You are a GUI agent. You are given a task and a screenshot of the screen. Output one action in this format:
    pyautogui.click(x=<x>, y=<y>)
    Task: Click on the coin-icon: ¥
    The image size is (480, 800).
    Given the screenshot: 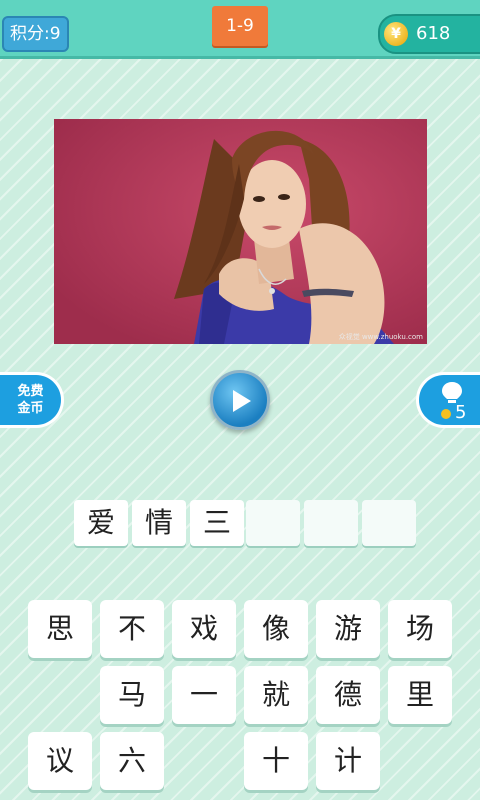 What is the action you would take?
    pyautogui.click(x=396, y=34)
    